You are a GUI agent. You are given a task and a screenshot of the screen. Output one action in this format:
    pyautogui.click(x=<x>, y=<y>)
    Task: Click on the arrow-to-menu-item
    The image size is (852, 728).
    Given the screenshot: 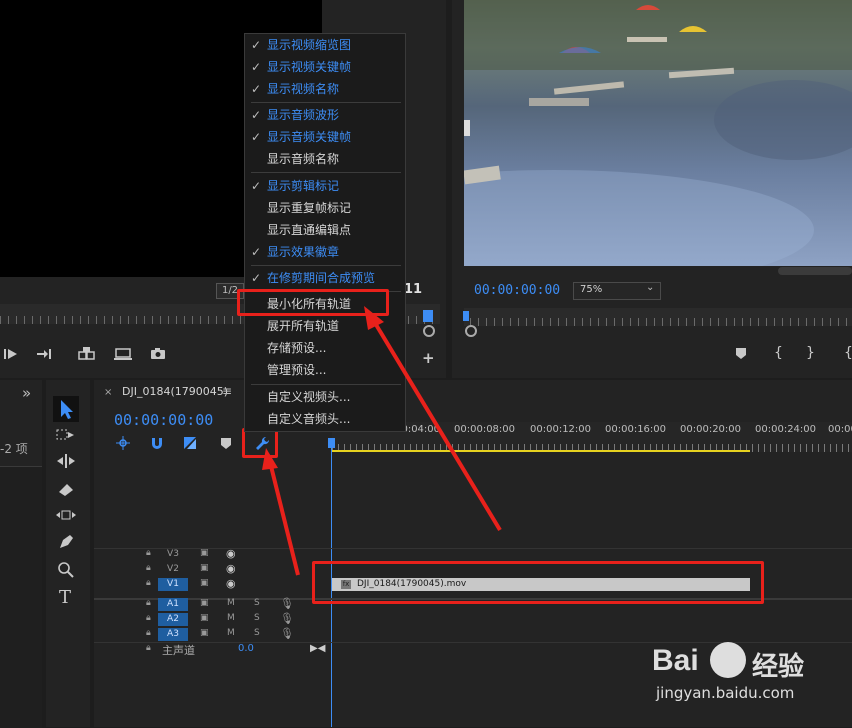 What is the action you would take?
    pyautogui.click(x=436, y=424)
    